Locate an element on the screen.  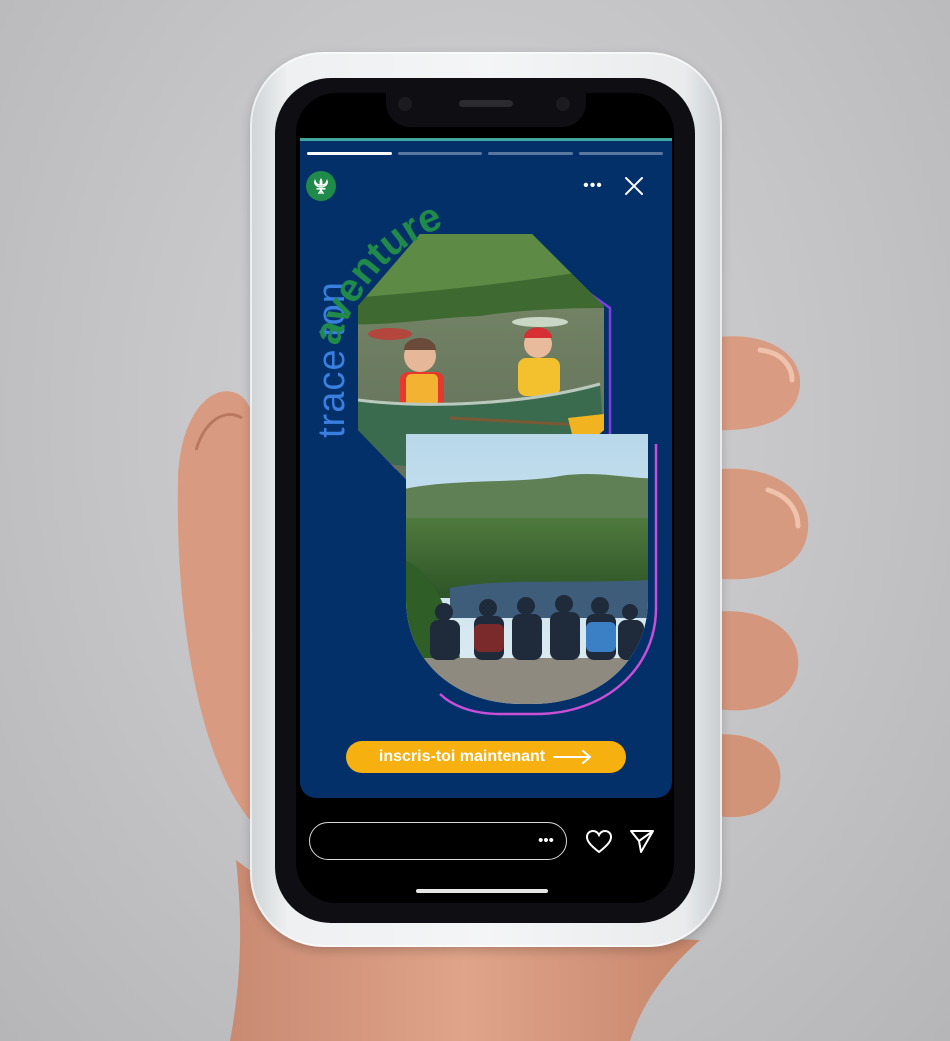
more-options-button: ••• is located at coordinates (593, 186).